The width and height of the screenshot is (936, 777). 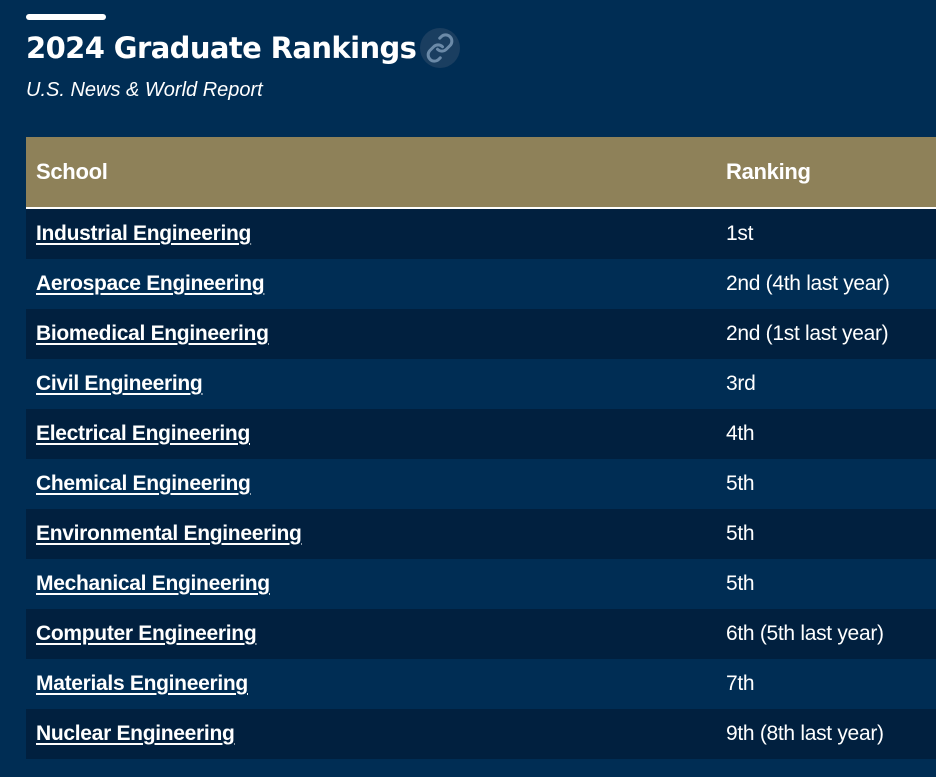 I want to click on school-link: Nuclear Engineering, so click(x=135, y=733).